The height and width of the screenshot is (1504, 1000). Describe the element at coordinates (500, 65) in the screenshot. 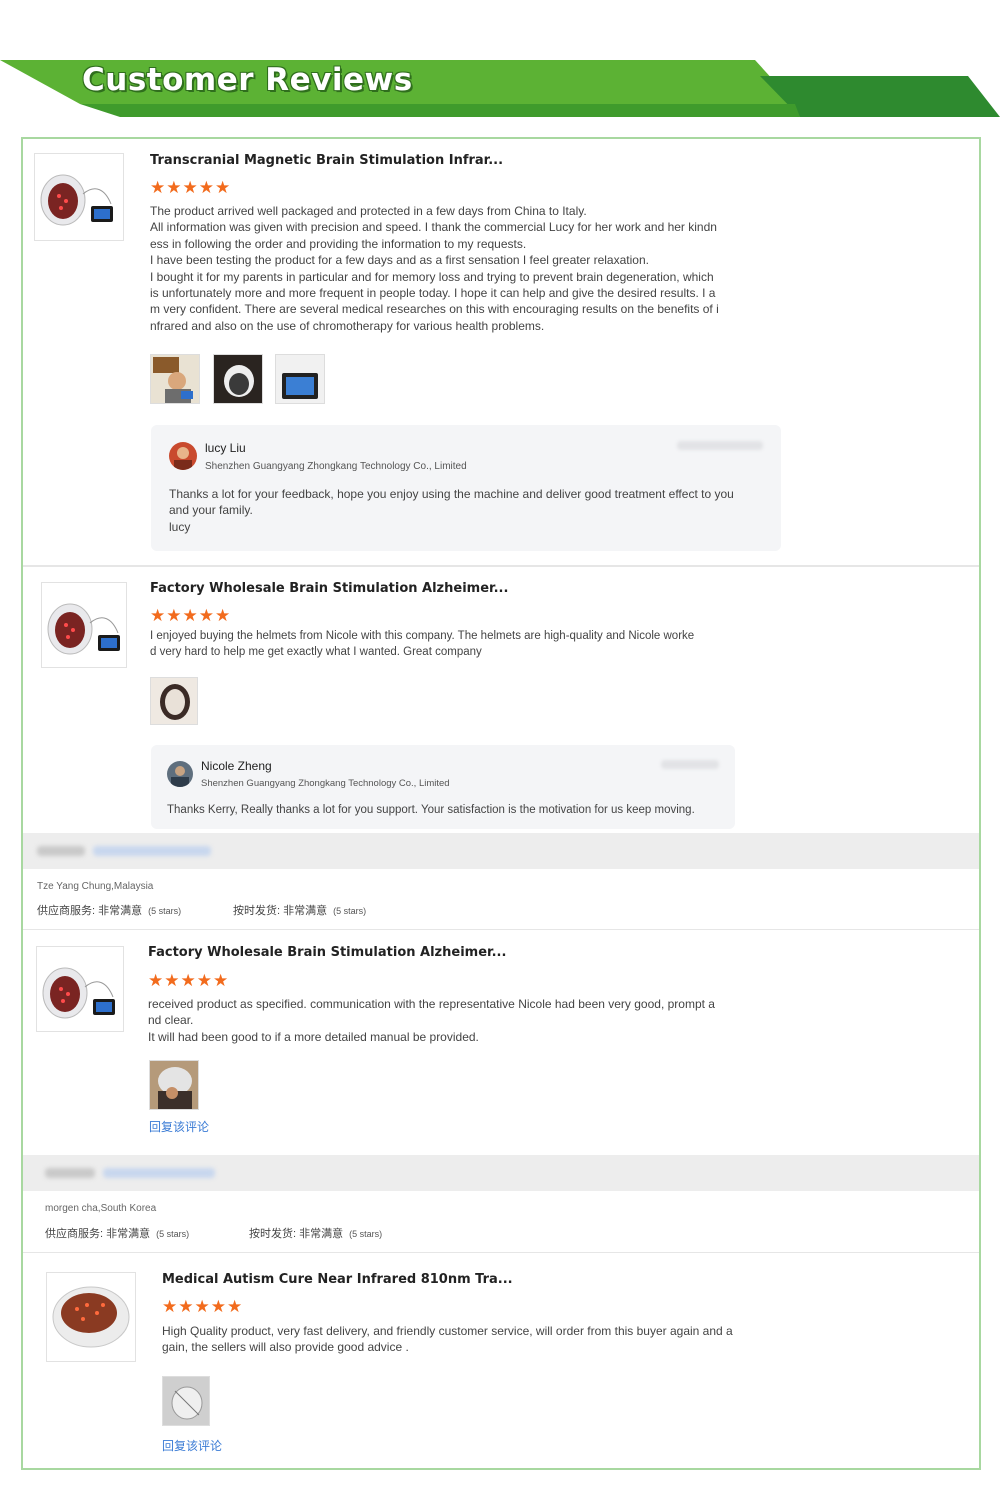

I see `customer-reviews-banner: Customer Reviews` at that location.